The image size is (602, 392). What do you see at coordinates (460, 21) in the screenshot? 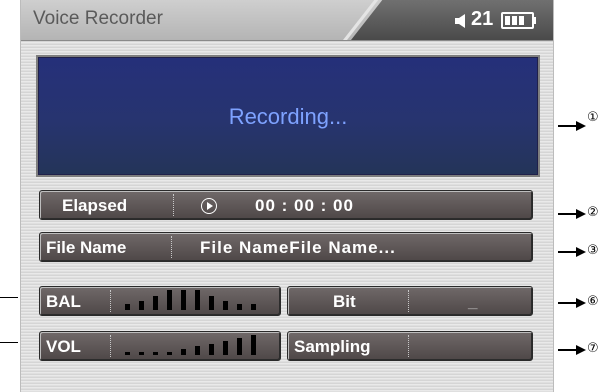
I see `speaker-icon` at bounding box center [460, 21].